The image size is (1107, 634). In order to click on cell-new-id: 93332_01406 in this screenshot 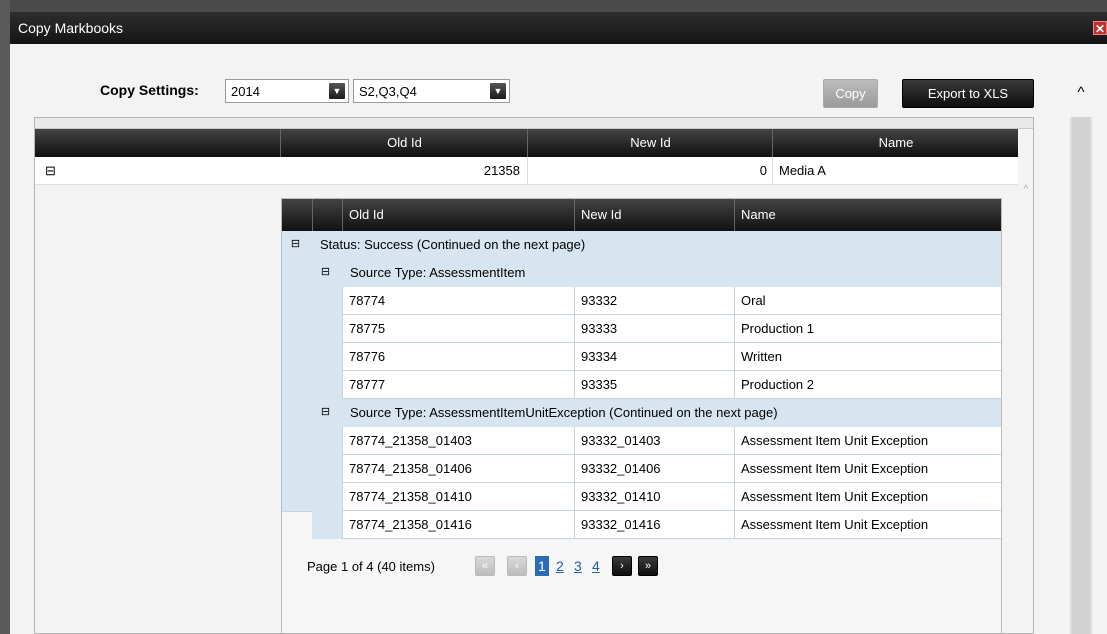, I will do `click(654, 469)`.